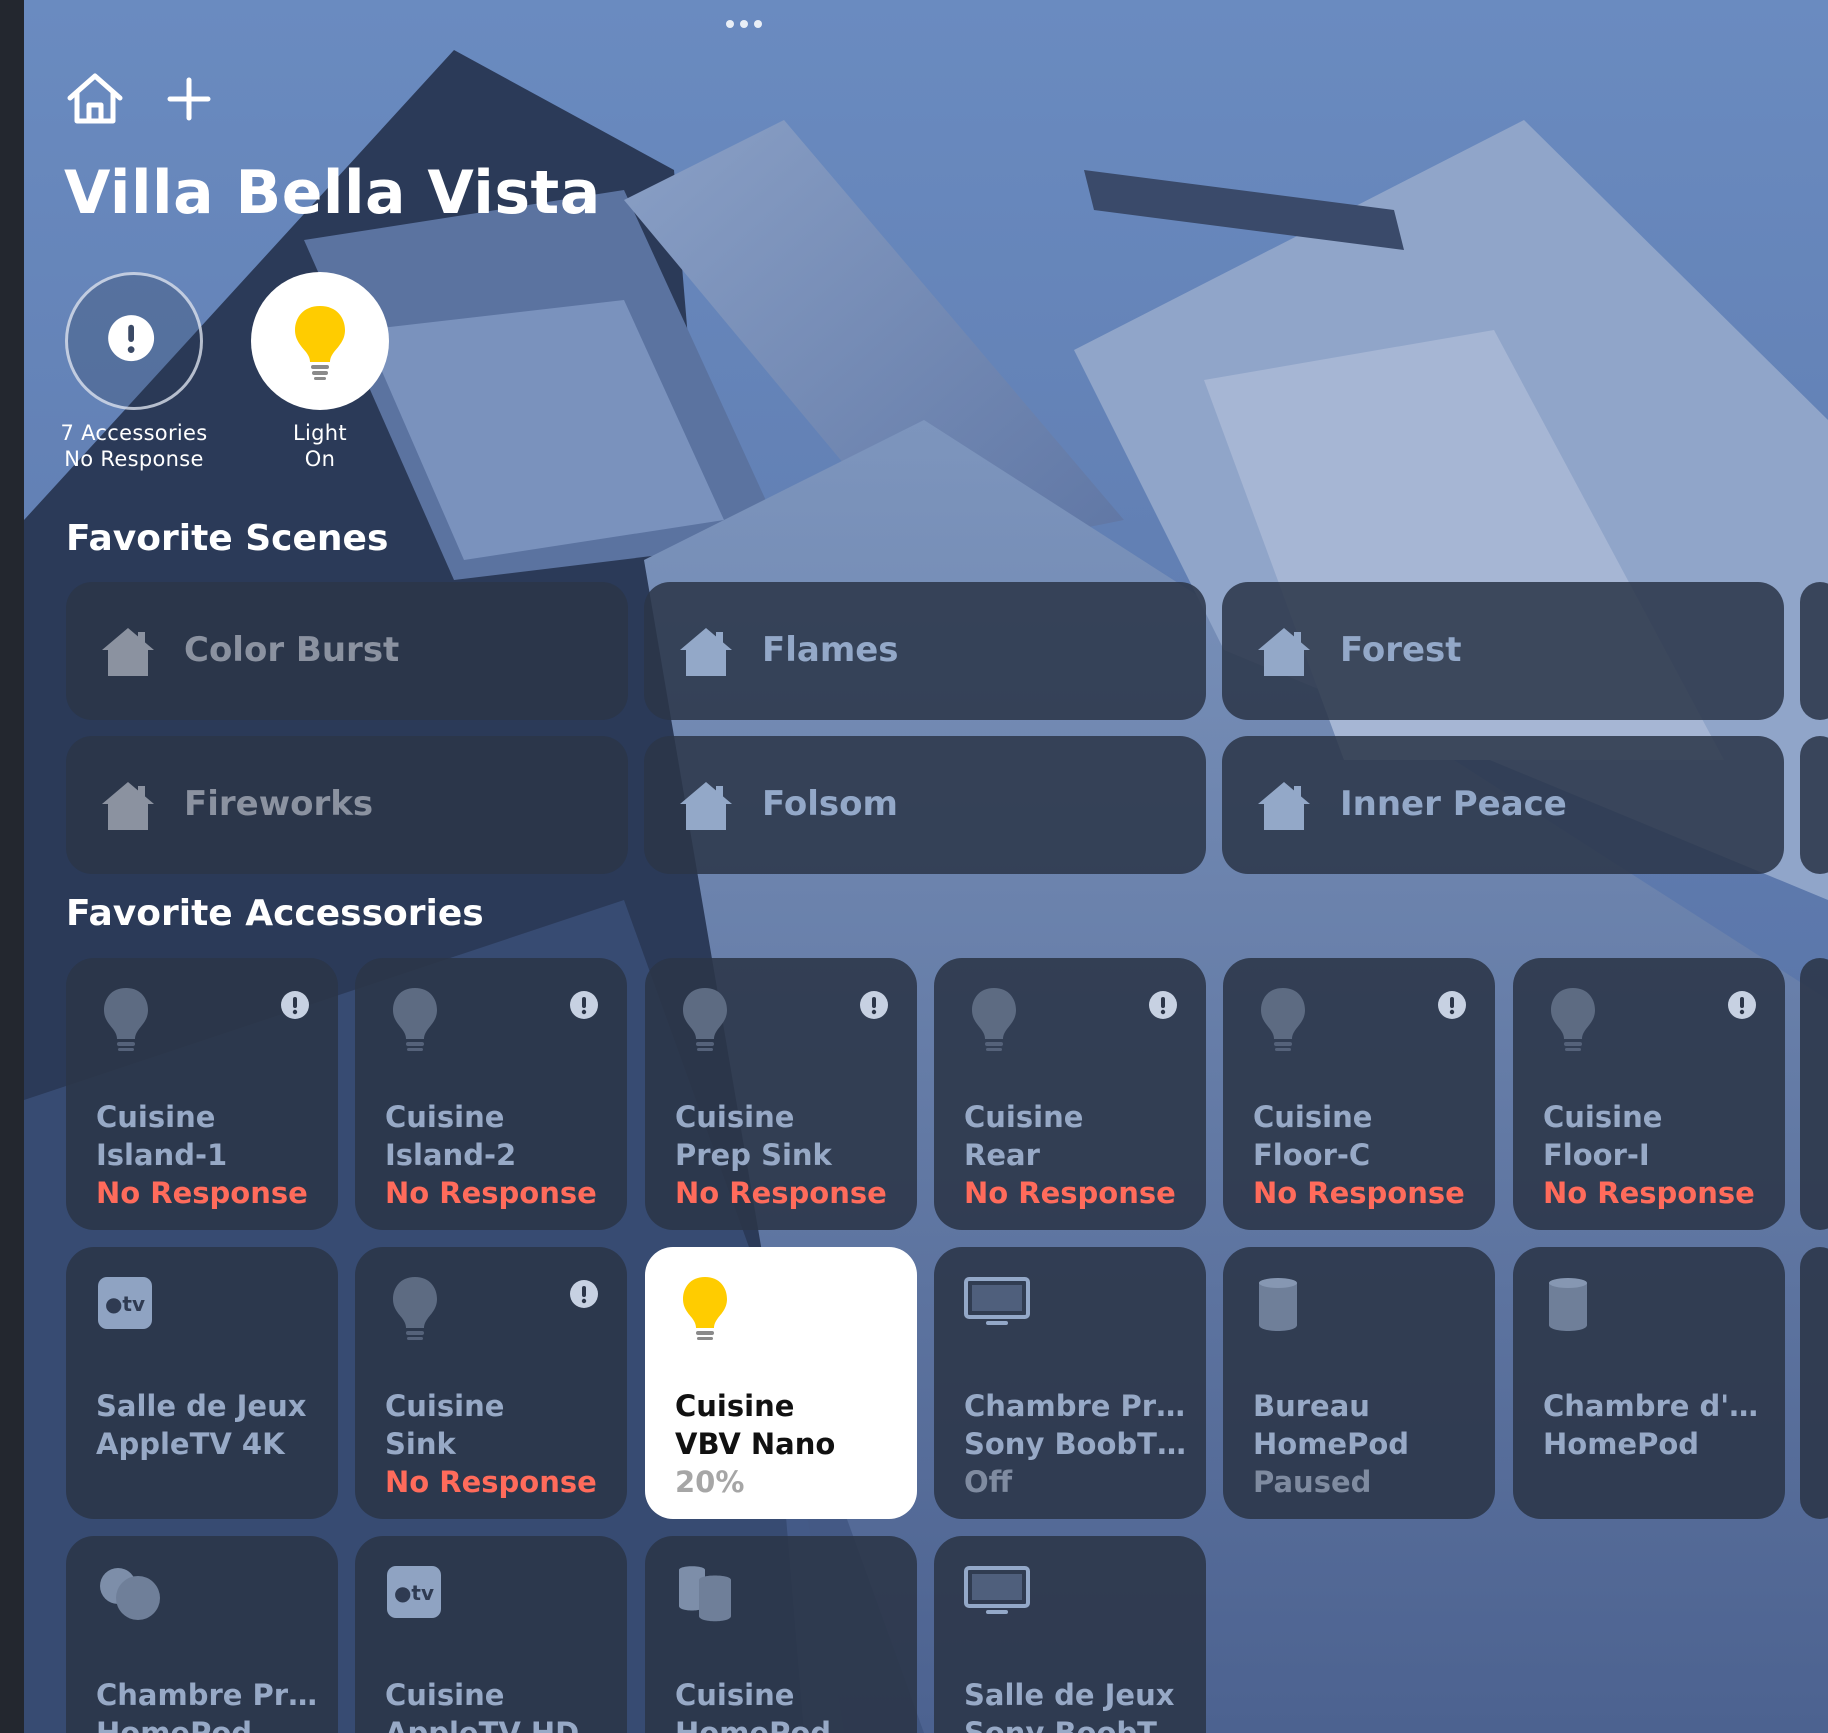 The height and width of the screenshot is (1733, 1828). What do you see at coordinates (755, 1444) in the screenshot?
I see `accessory-name: VBV Nano` at bounding box center [755, 1444].